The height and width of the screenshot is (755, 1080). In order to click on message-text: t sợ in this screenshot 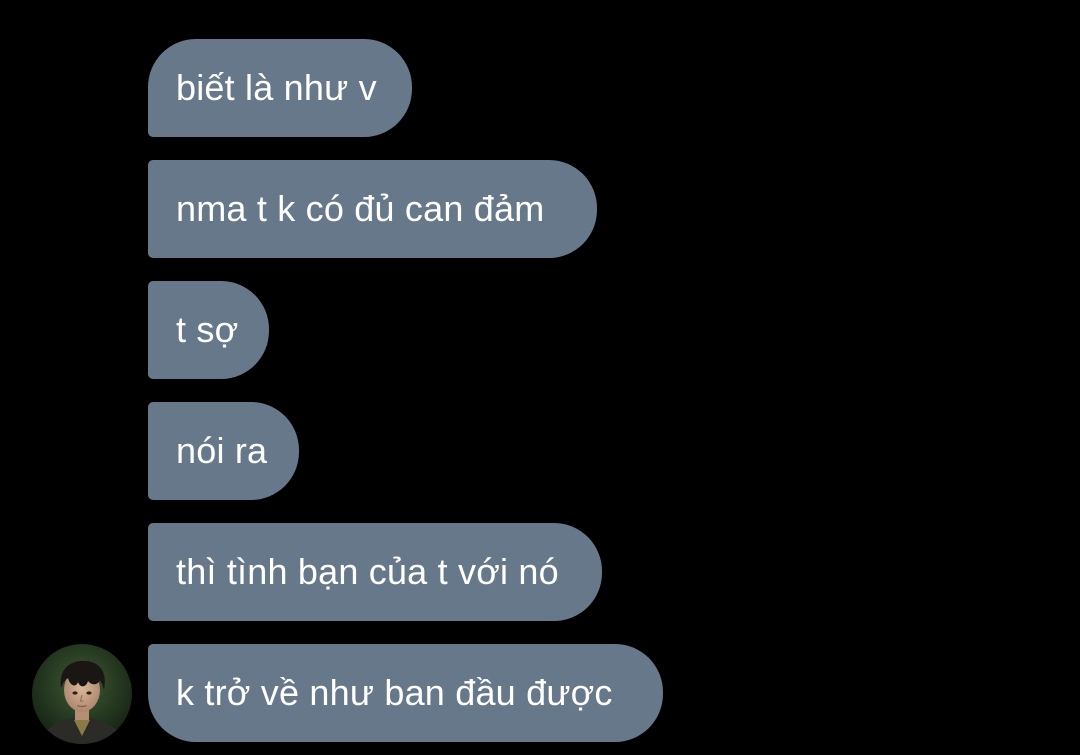, I will do `click(207, 329)`.